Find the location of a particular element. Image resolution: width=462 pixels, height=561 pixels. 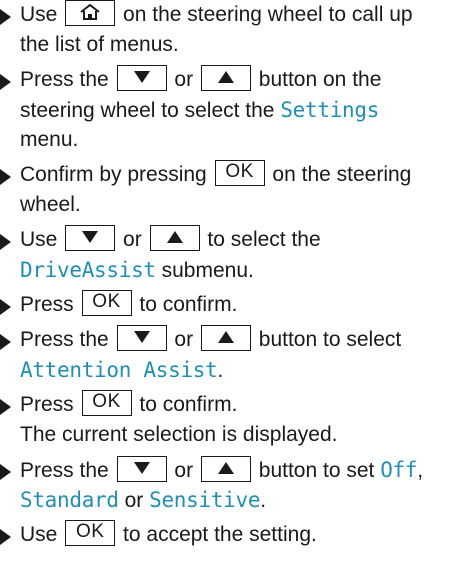

step-text: The current selection is displayed. is located at coordinates (179, 434).